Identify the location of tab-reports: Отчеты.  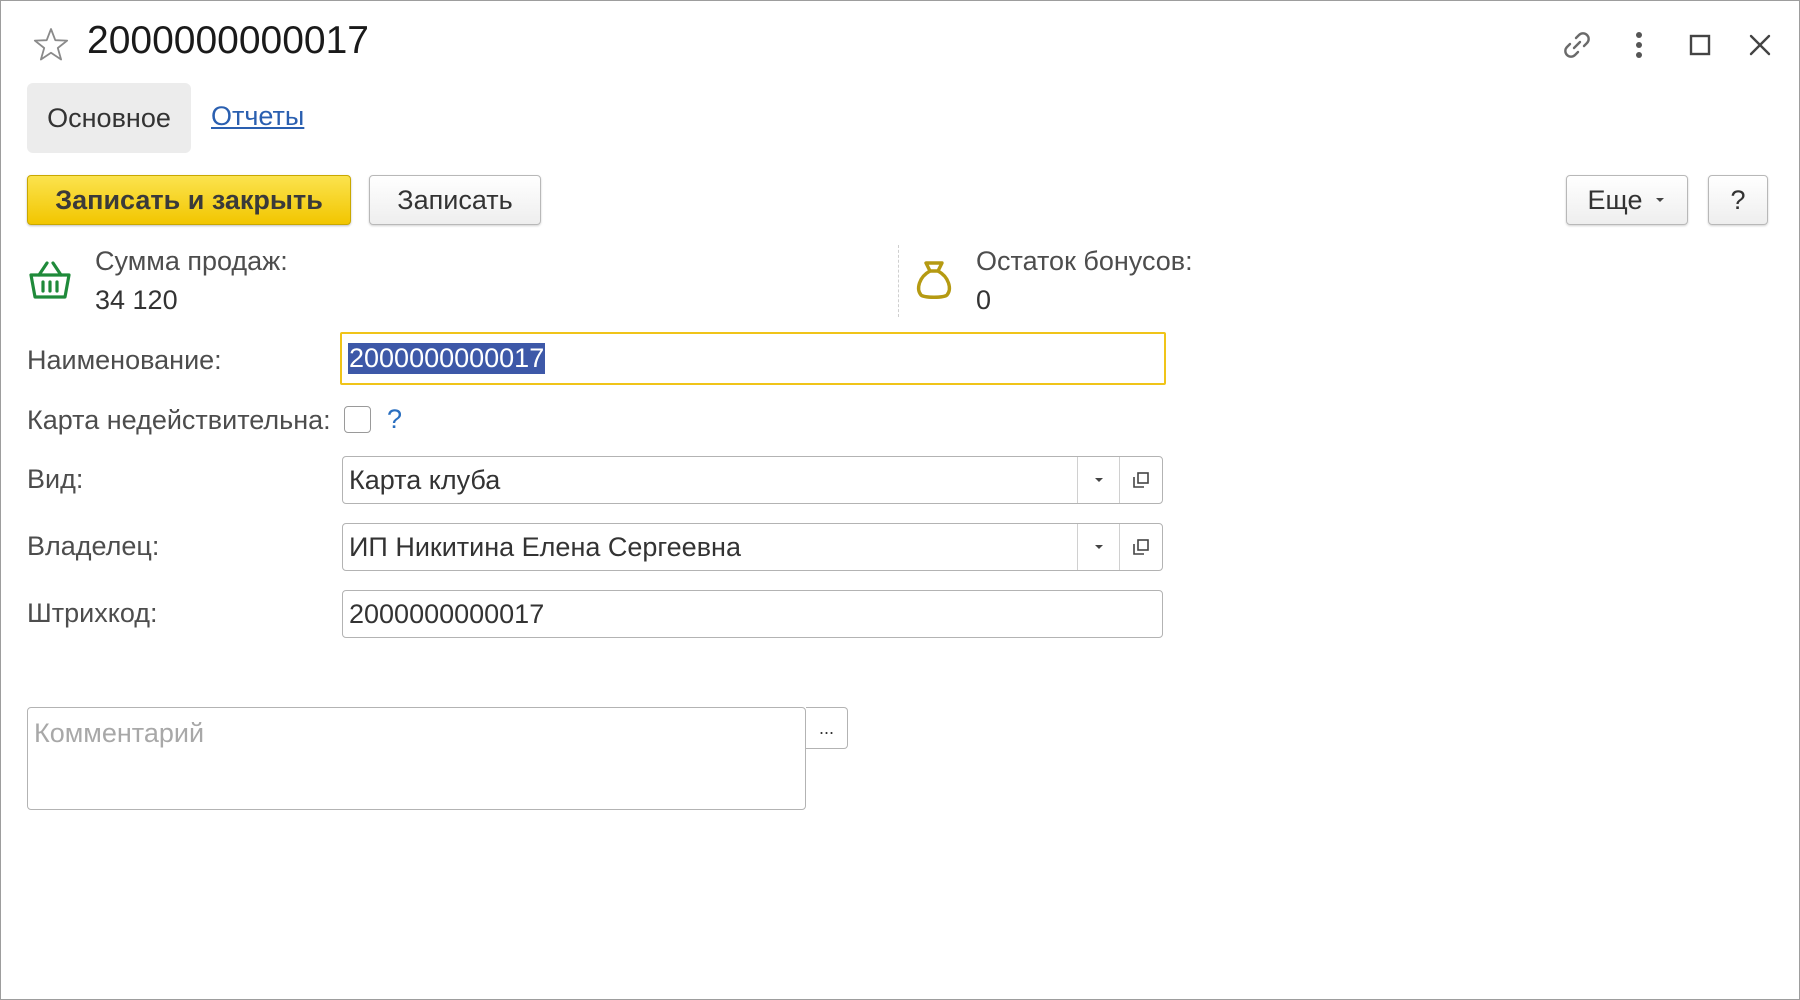
(257, 116).